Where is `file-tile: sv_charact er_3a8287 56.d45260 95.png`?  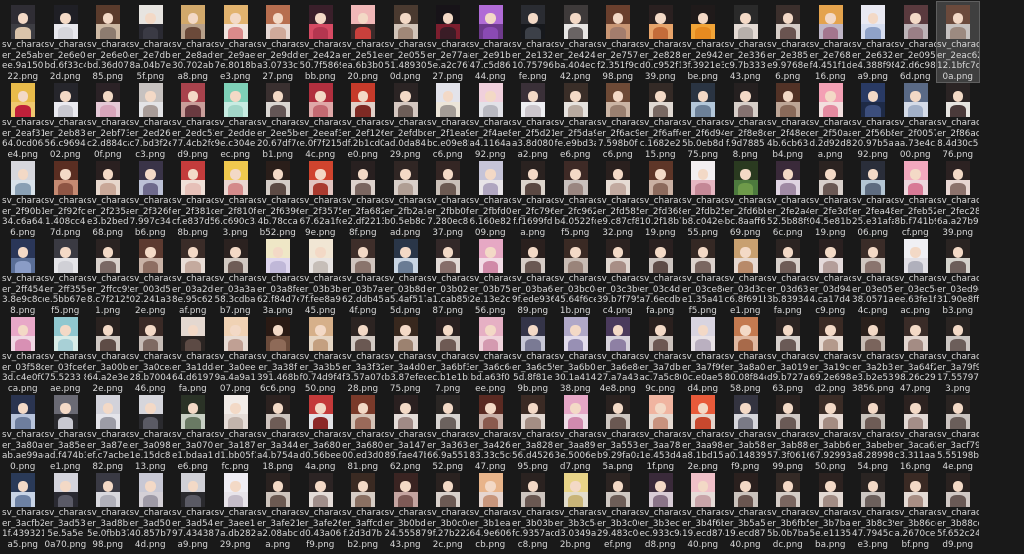
file-tile: sv_charact er_3a8287 56.d45260 95.png is located at coordinates (533, 432).